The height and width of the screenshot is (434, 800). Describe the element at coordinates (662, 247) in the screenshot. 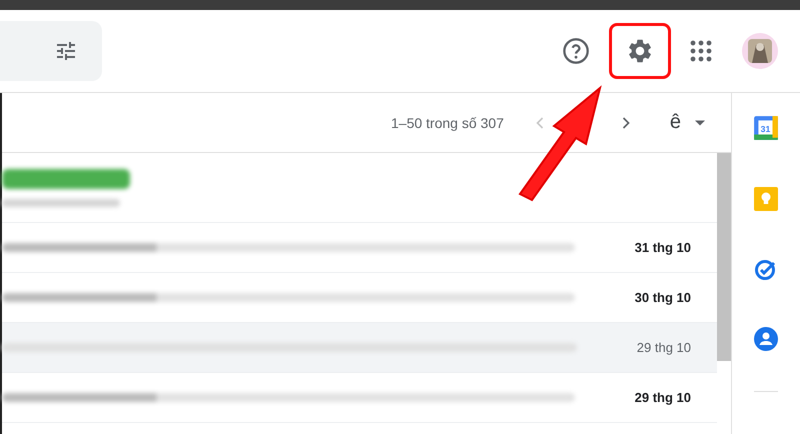

I see `email-date: 31 thg 10` at that location.